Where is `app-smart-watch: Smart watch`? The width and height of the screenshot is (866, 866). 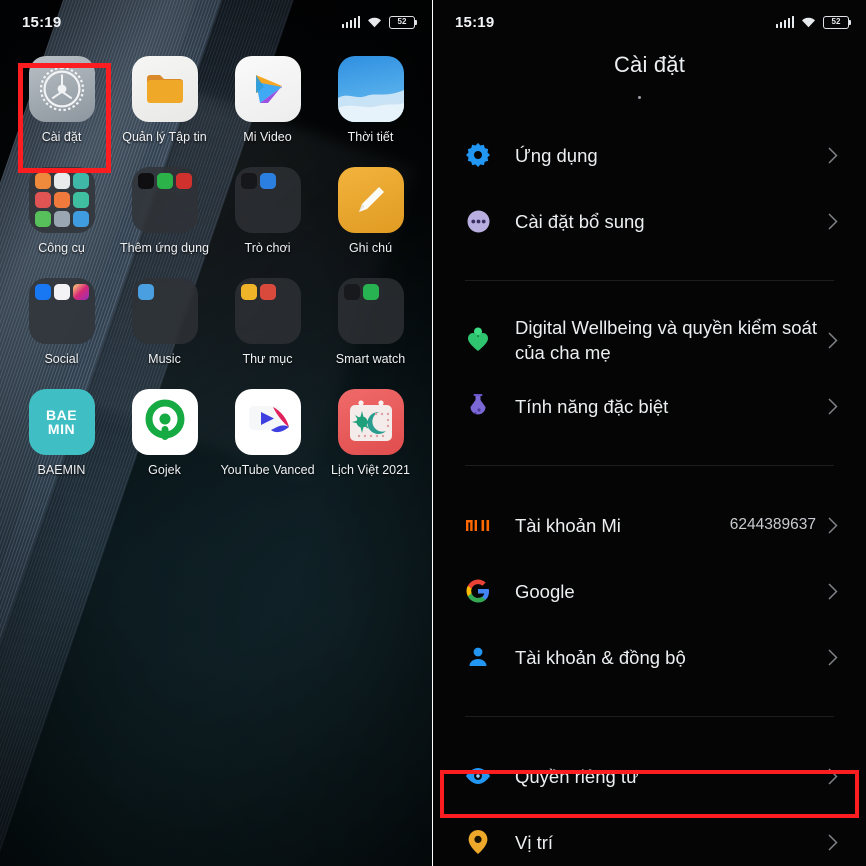 app-smart-watch: Smart watch is located at coordinates (370, 322).